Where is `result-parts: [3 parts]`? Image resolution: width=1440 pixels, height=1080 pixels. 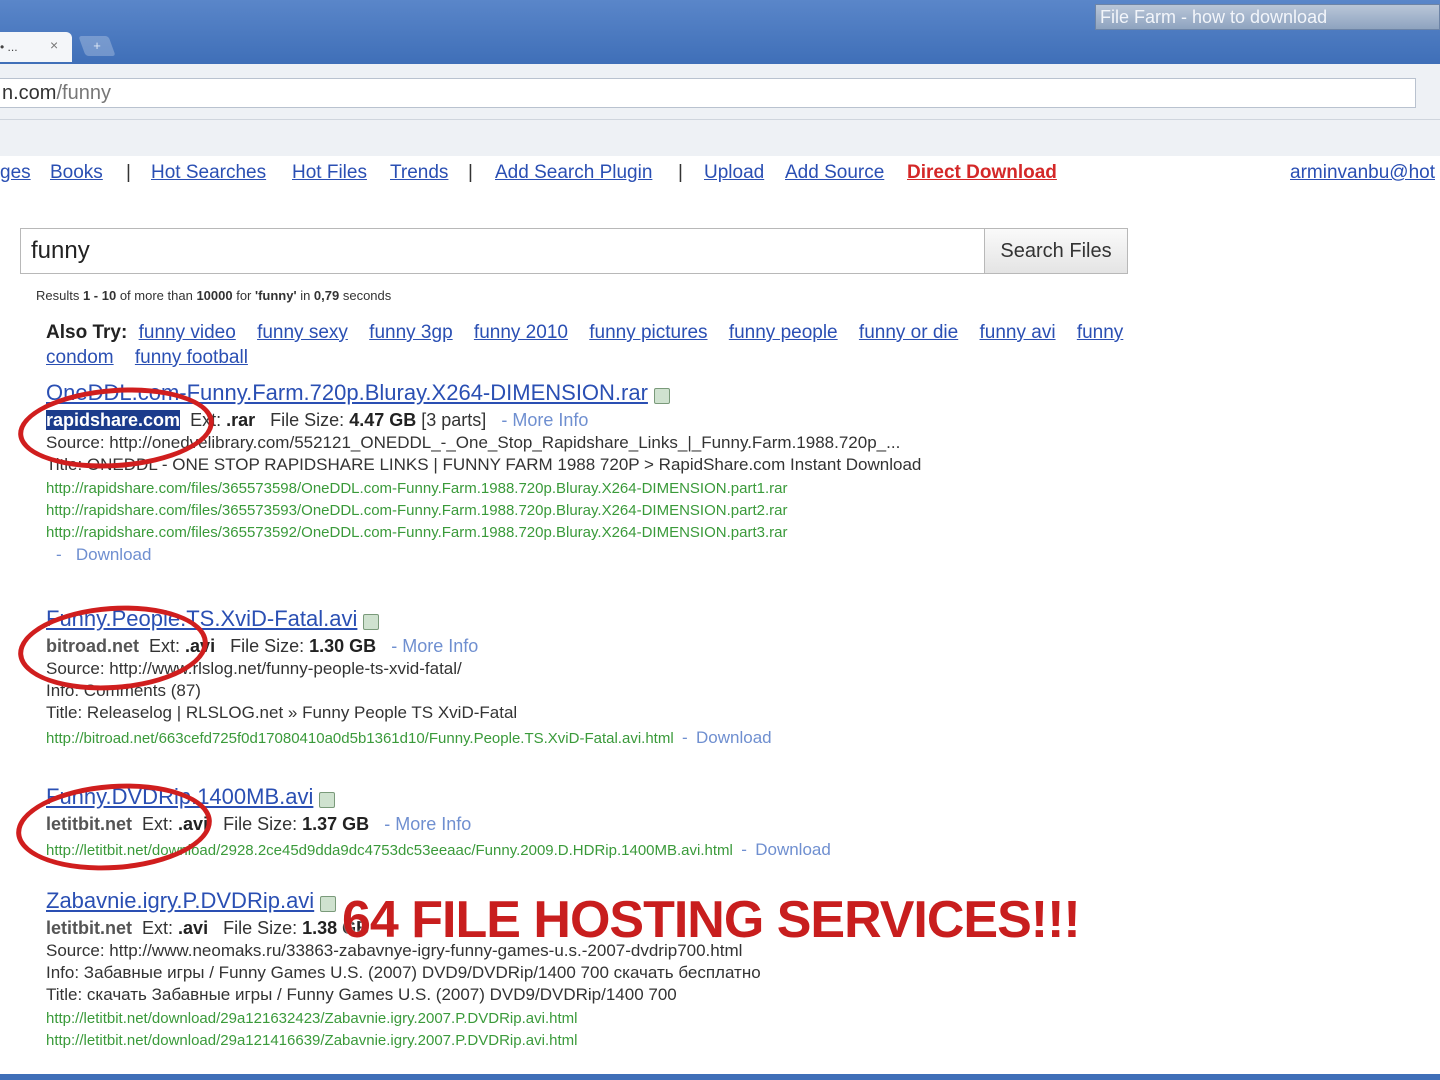 result-parts: [3 parts] is located at coordinates (454, 420).